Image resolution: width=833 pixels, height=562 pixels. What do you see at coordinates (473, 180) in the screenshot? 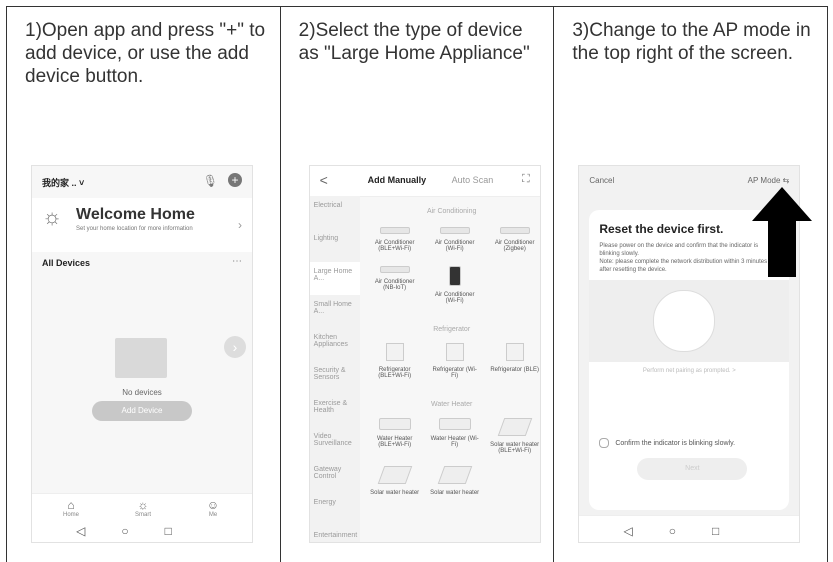
I see `tab-auto-scan: Auto Scan` at bounding box center [473, 180].